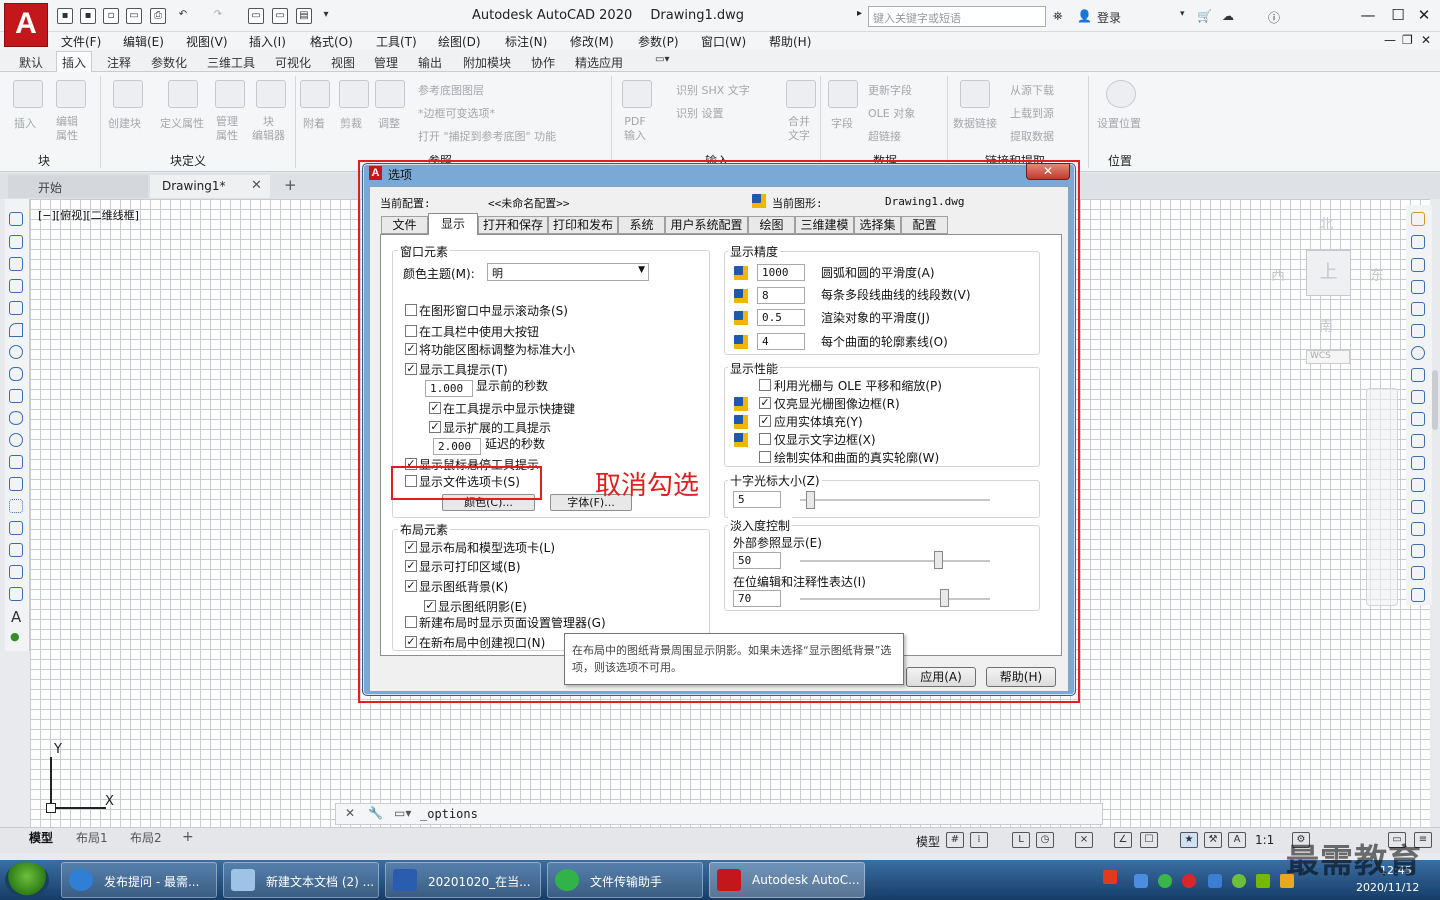 This screenshot has width=1440, height=900. Describe the element at coordinates (895, 500) in the screenshot. I see `crosshair-slider-track` at that location.